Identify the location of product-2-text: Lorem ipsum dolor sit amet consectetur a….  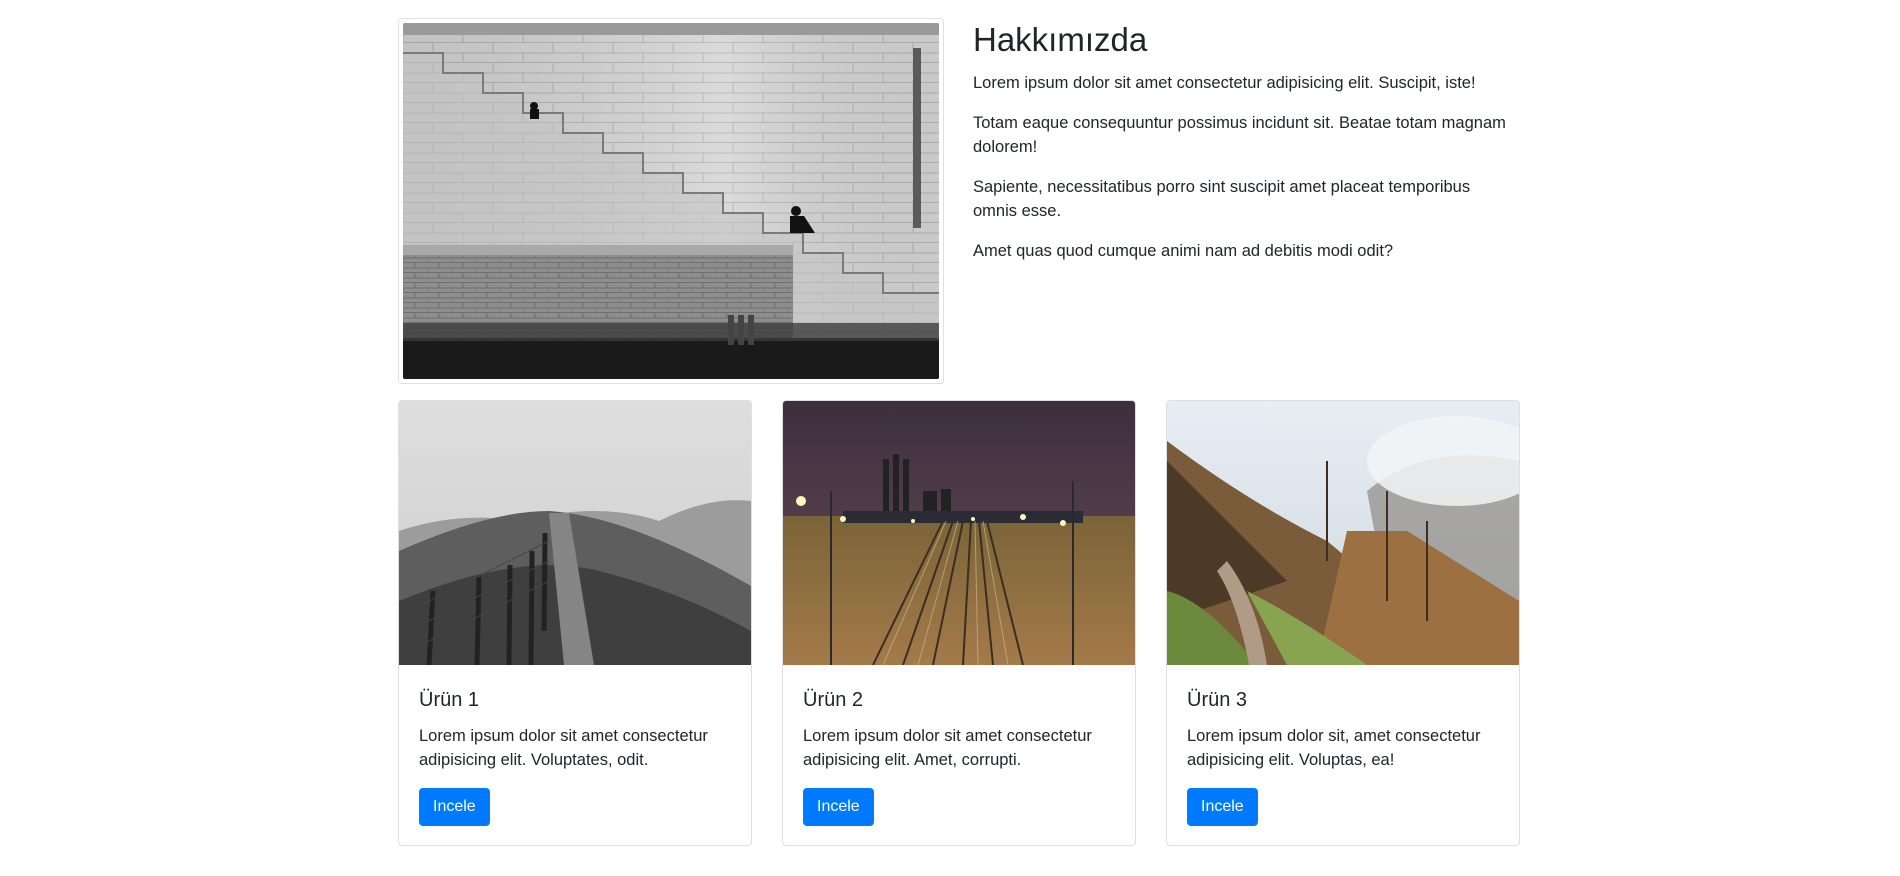
(947, 748).